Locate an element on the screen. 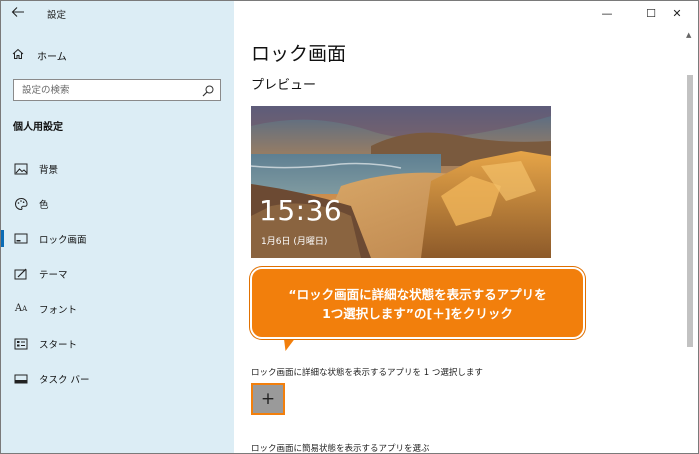 This screenshot has width=699, height=454. theme-icon is located at coordinates (21, 274).